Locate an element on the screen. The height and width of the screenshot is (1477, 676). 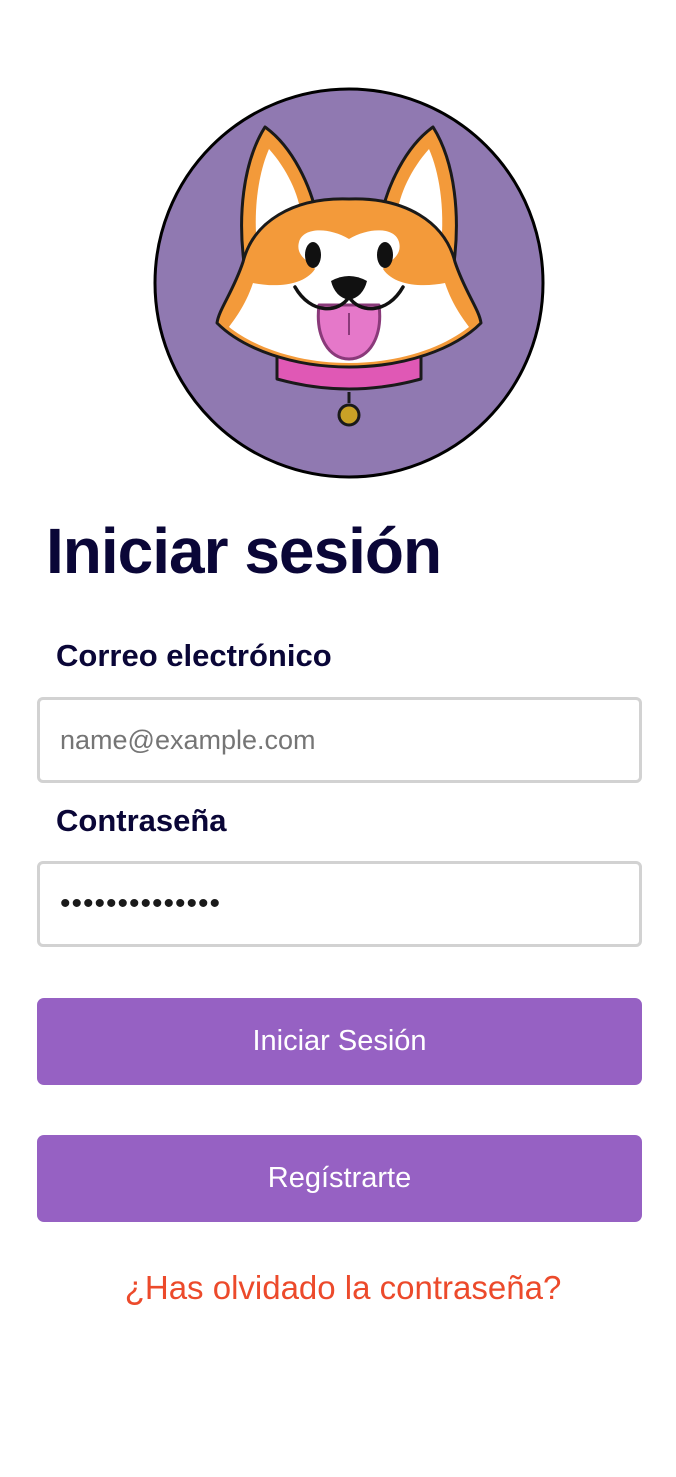
password-field is located at coordinates (339, 904).